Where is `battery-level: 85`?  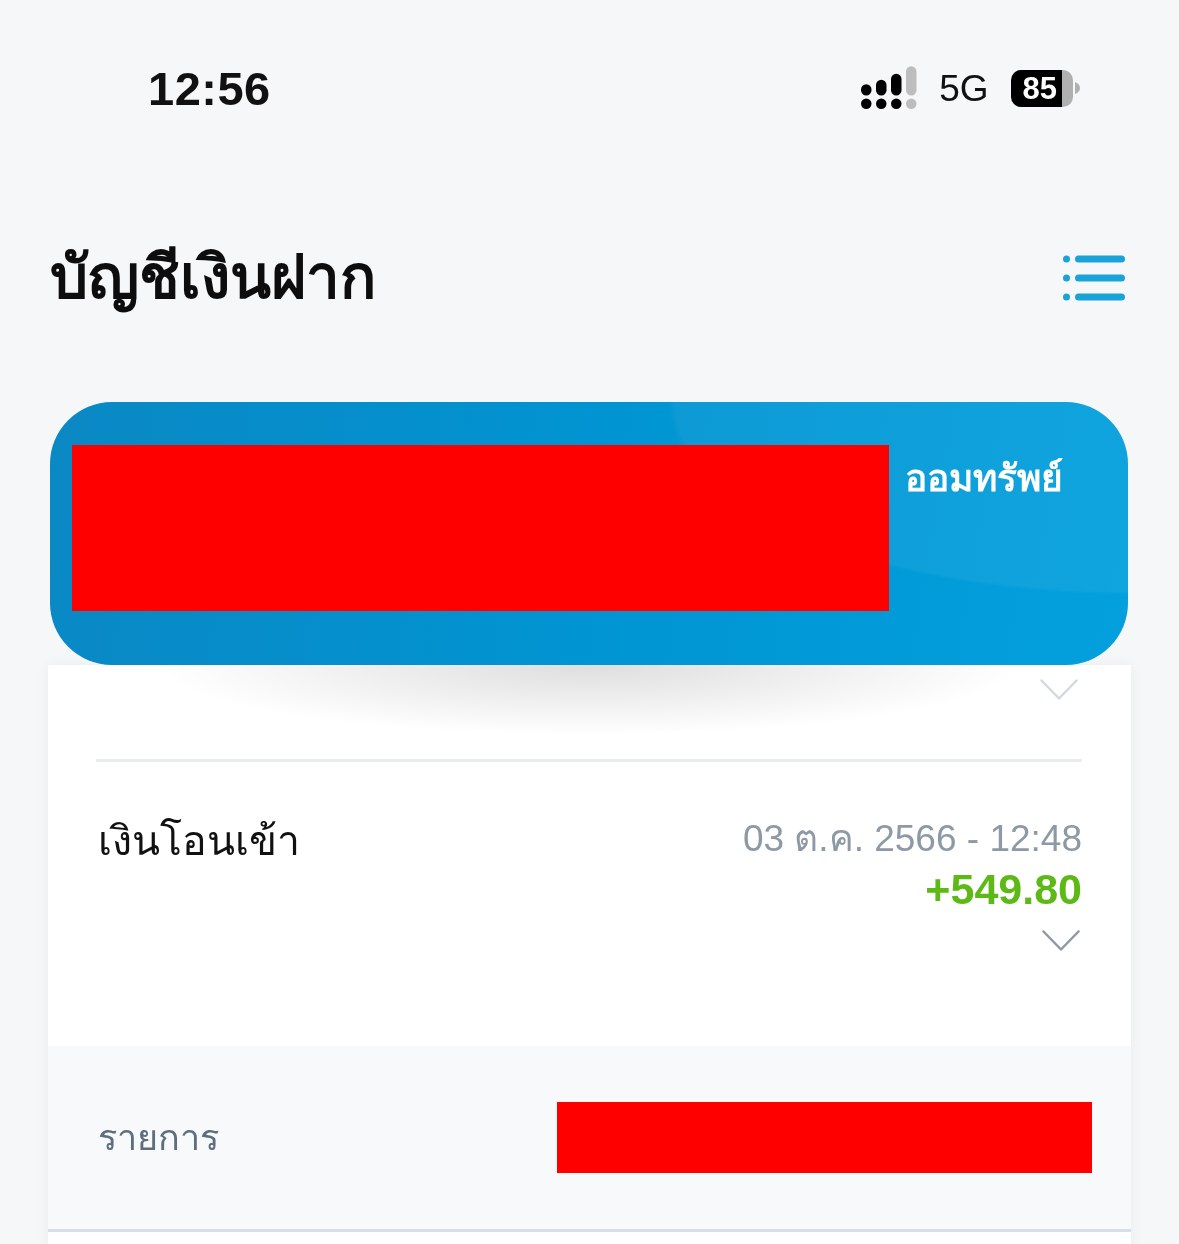
battery-level: 85 is located at coordinates (1041, 88).